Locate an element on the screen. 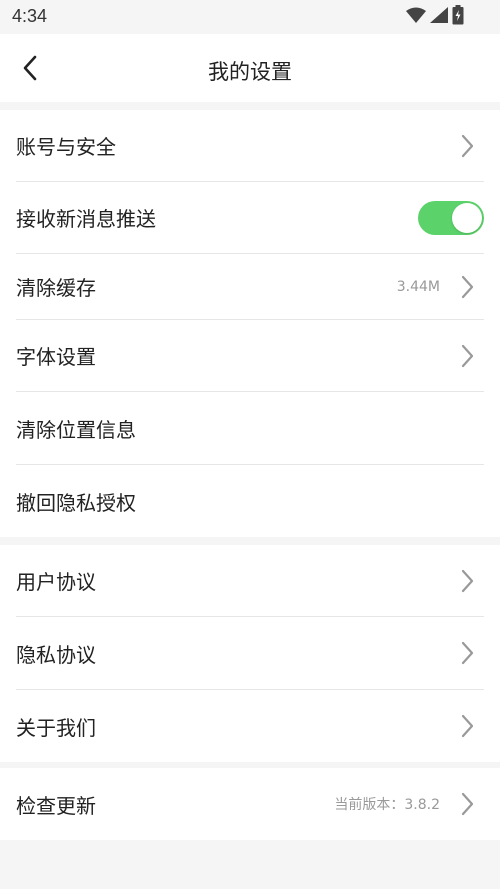 This screenshot has height=889, width=500. wifi-icon is located at coordinates (416, 17).